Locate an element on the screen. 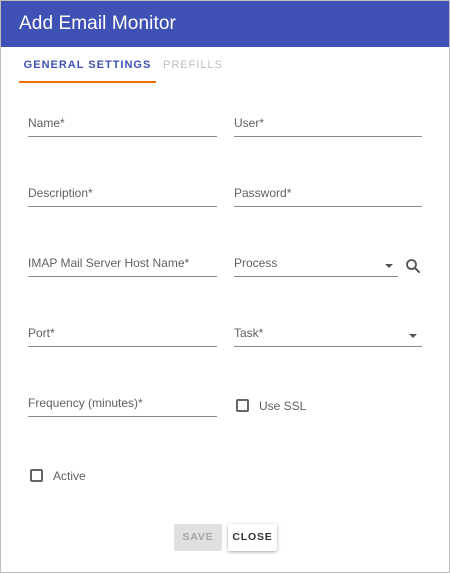  dialog-header: Add Email Monitor is located at coordinates (225, 24).